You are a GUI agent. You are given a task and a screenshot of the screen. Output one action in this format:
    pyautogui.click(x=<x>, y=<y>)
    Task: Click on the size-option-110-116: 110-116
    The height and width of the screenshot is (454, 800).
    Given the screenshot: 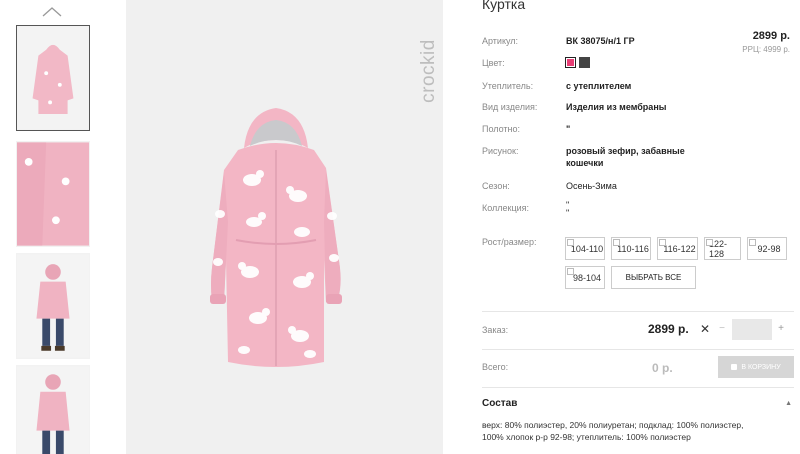 What is the action you would take?
    pyautogui.click(x=631, y=248)
    